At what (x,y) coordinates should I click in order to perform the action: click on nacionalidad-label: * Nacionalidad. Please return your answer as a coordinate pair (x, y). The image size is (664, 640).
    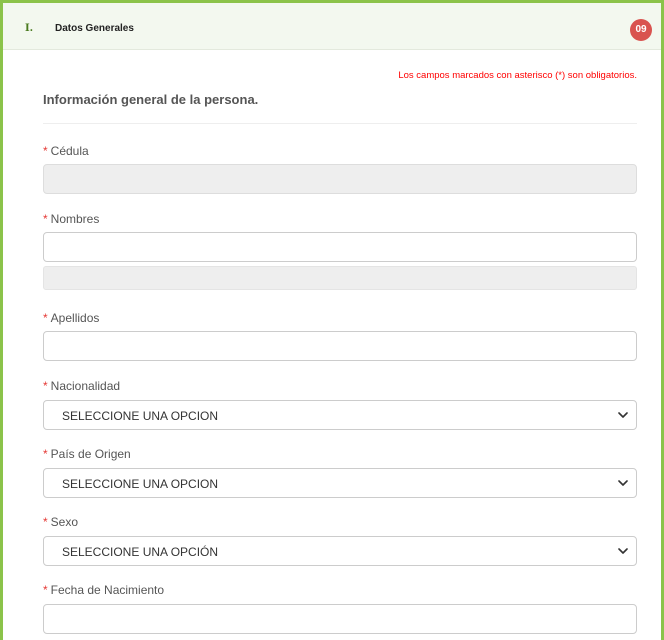
    Looking at the image, I should click on (81, 386).